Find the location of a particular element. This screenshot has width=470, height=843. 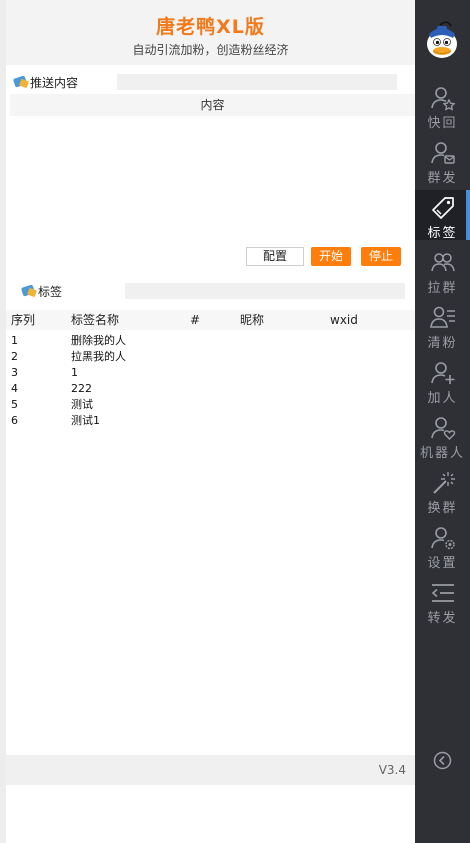

sidebar-item-add-people: 加人 is located at coordinates (442, 380).